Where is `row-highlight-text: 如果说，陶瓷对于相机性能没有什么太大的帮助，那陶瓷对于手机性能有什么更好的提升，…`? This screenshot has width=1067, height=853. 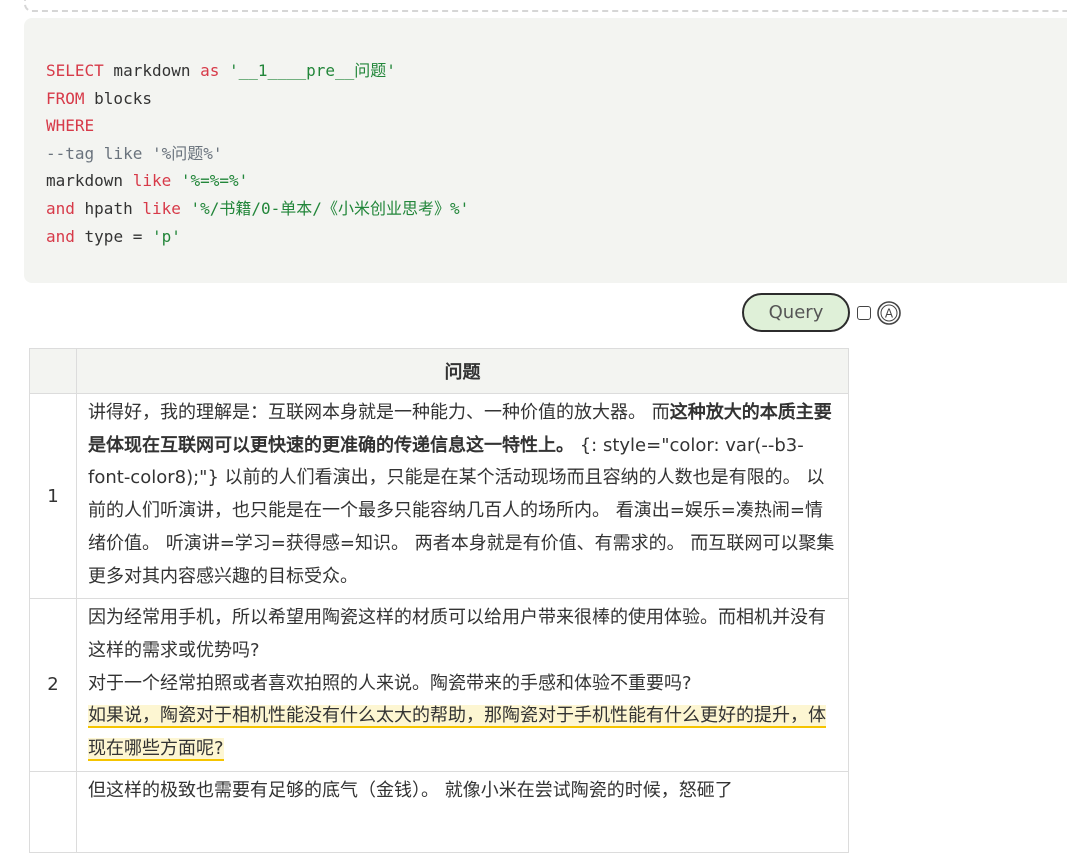 row-highlight-text: 如果说，陶瓷对于相机性能没有什么太大的帮助，那陶瓷对于手机性能有什么更好的提升，… is located at coordinates (457, 733).